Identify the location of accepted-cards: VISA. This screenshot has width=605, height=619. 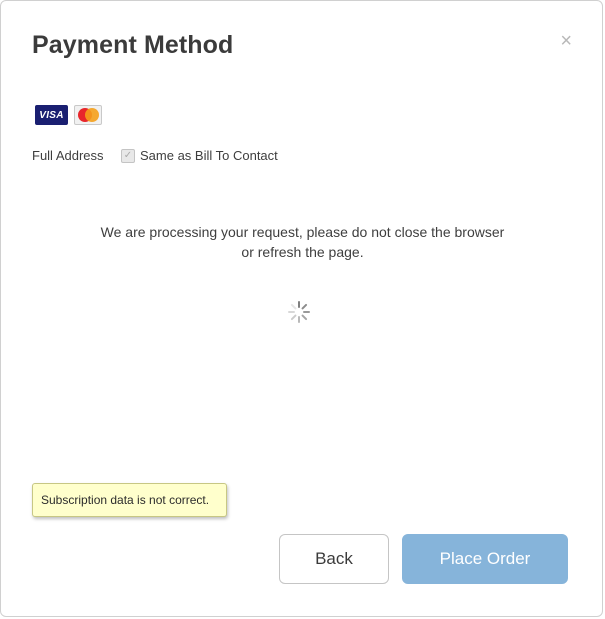
(68, 115).